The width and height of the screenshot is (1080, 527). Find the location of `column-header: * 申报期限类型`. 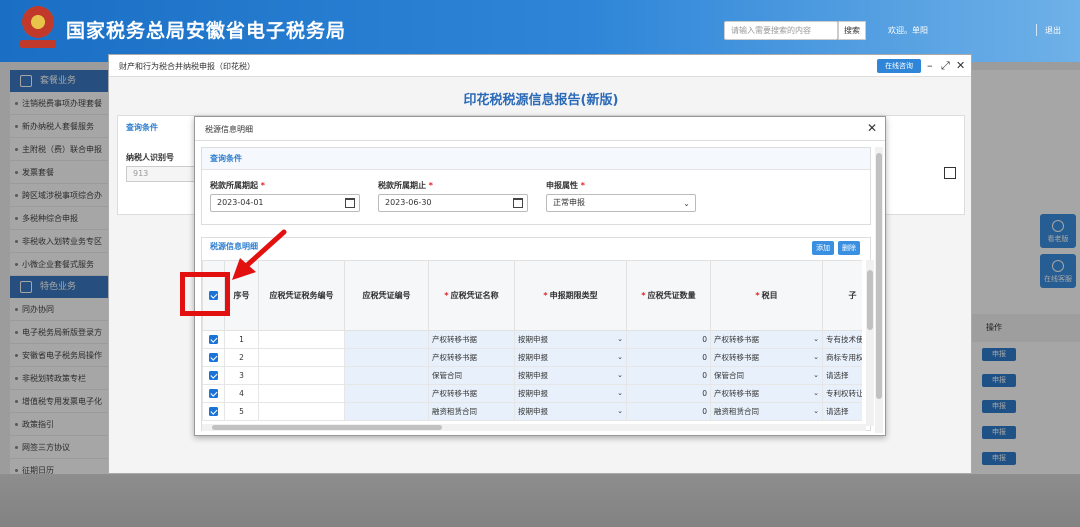

column-header: * 申报期限类型 is located at coordinates (570, 295).